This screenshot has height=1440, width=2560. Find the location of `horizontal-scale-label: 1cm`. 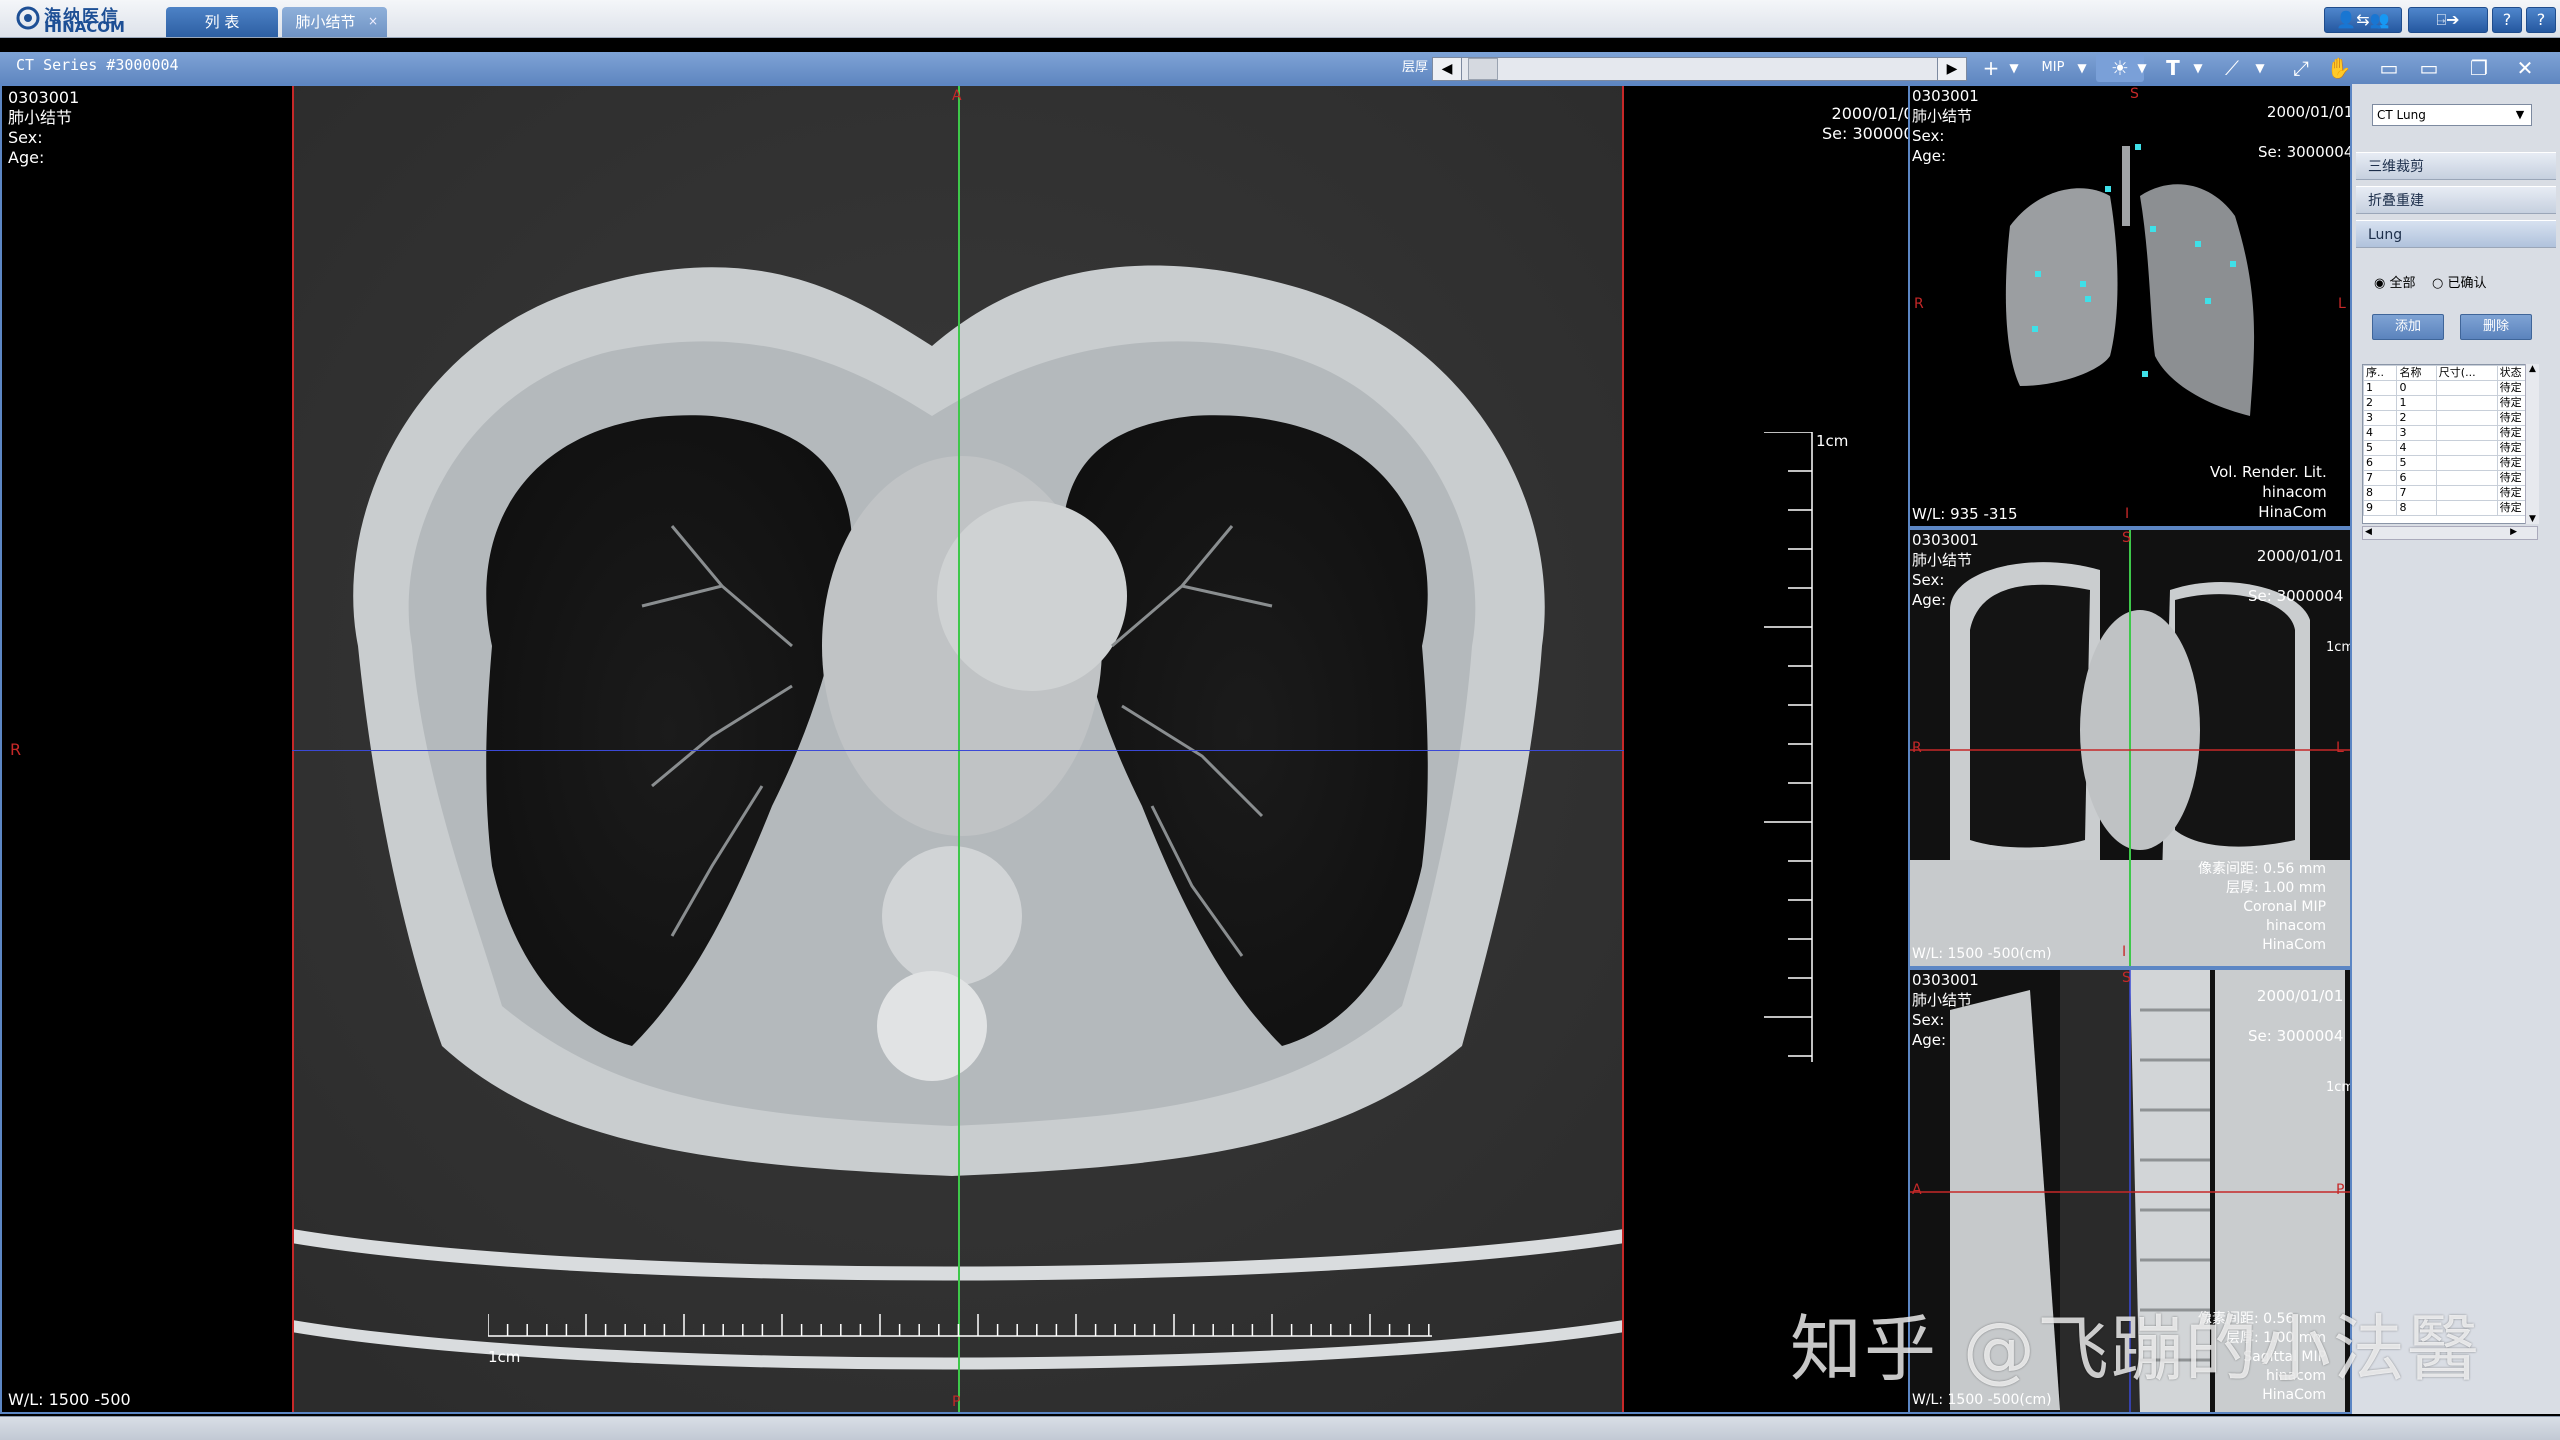

horizontal-scale-label: 1cm is located at coordinates (504, 1357).